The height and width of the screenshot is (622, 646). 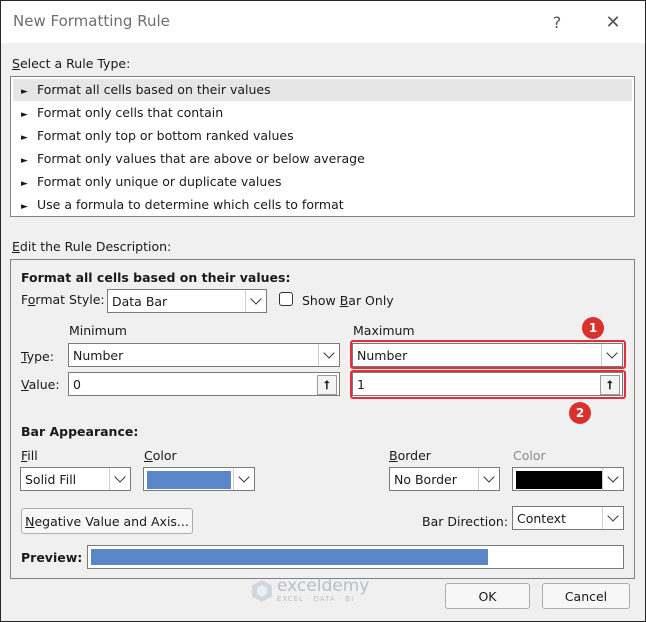 I want to click on exceldemy-logo-icon, so click(x=262, y=590).